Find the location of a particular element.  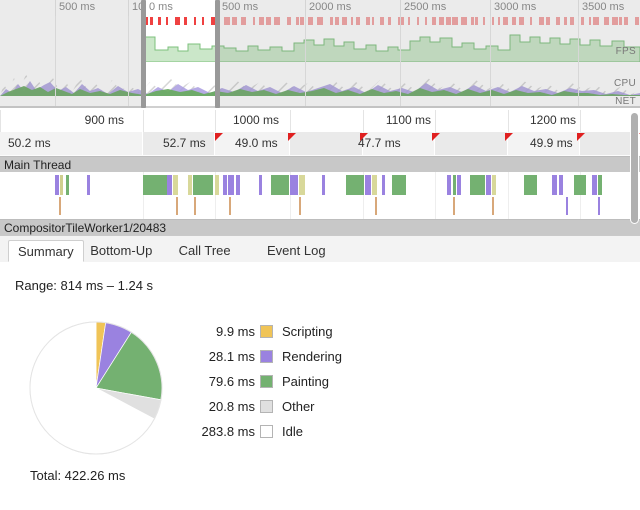

track-header-main-thread: Main Thread is located at coordinates (320, 164).